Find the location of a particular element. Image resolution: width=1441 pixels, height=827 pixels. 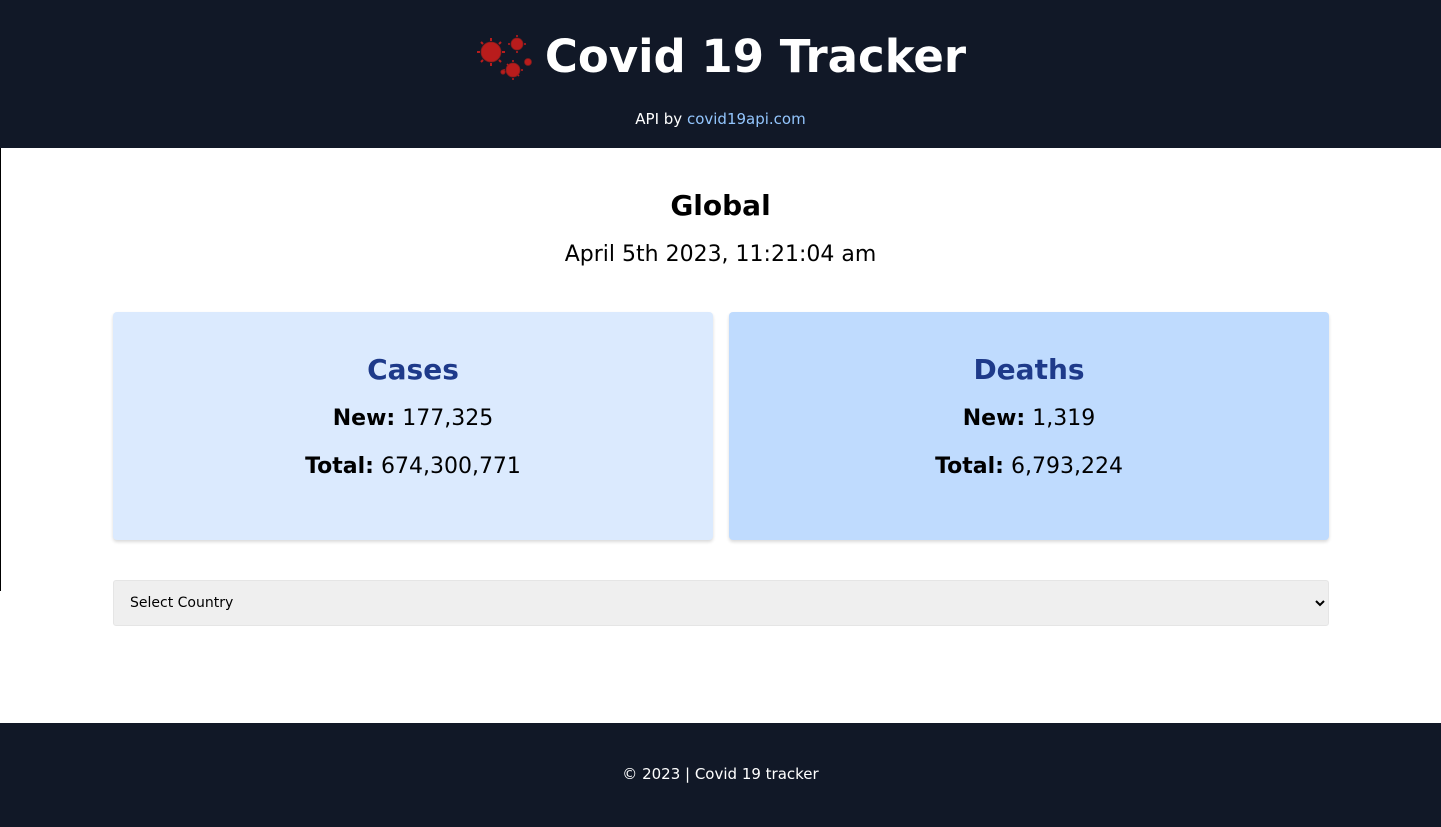

cases-card: Cases New: 177,325 Total: 674,300,771 is located at coordinates (413, 426).